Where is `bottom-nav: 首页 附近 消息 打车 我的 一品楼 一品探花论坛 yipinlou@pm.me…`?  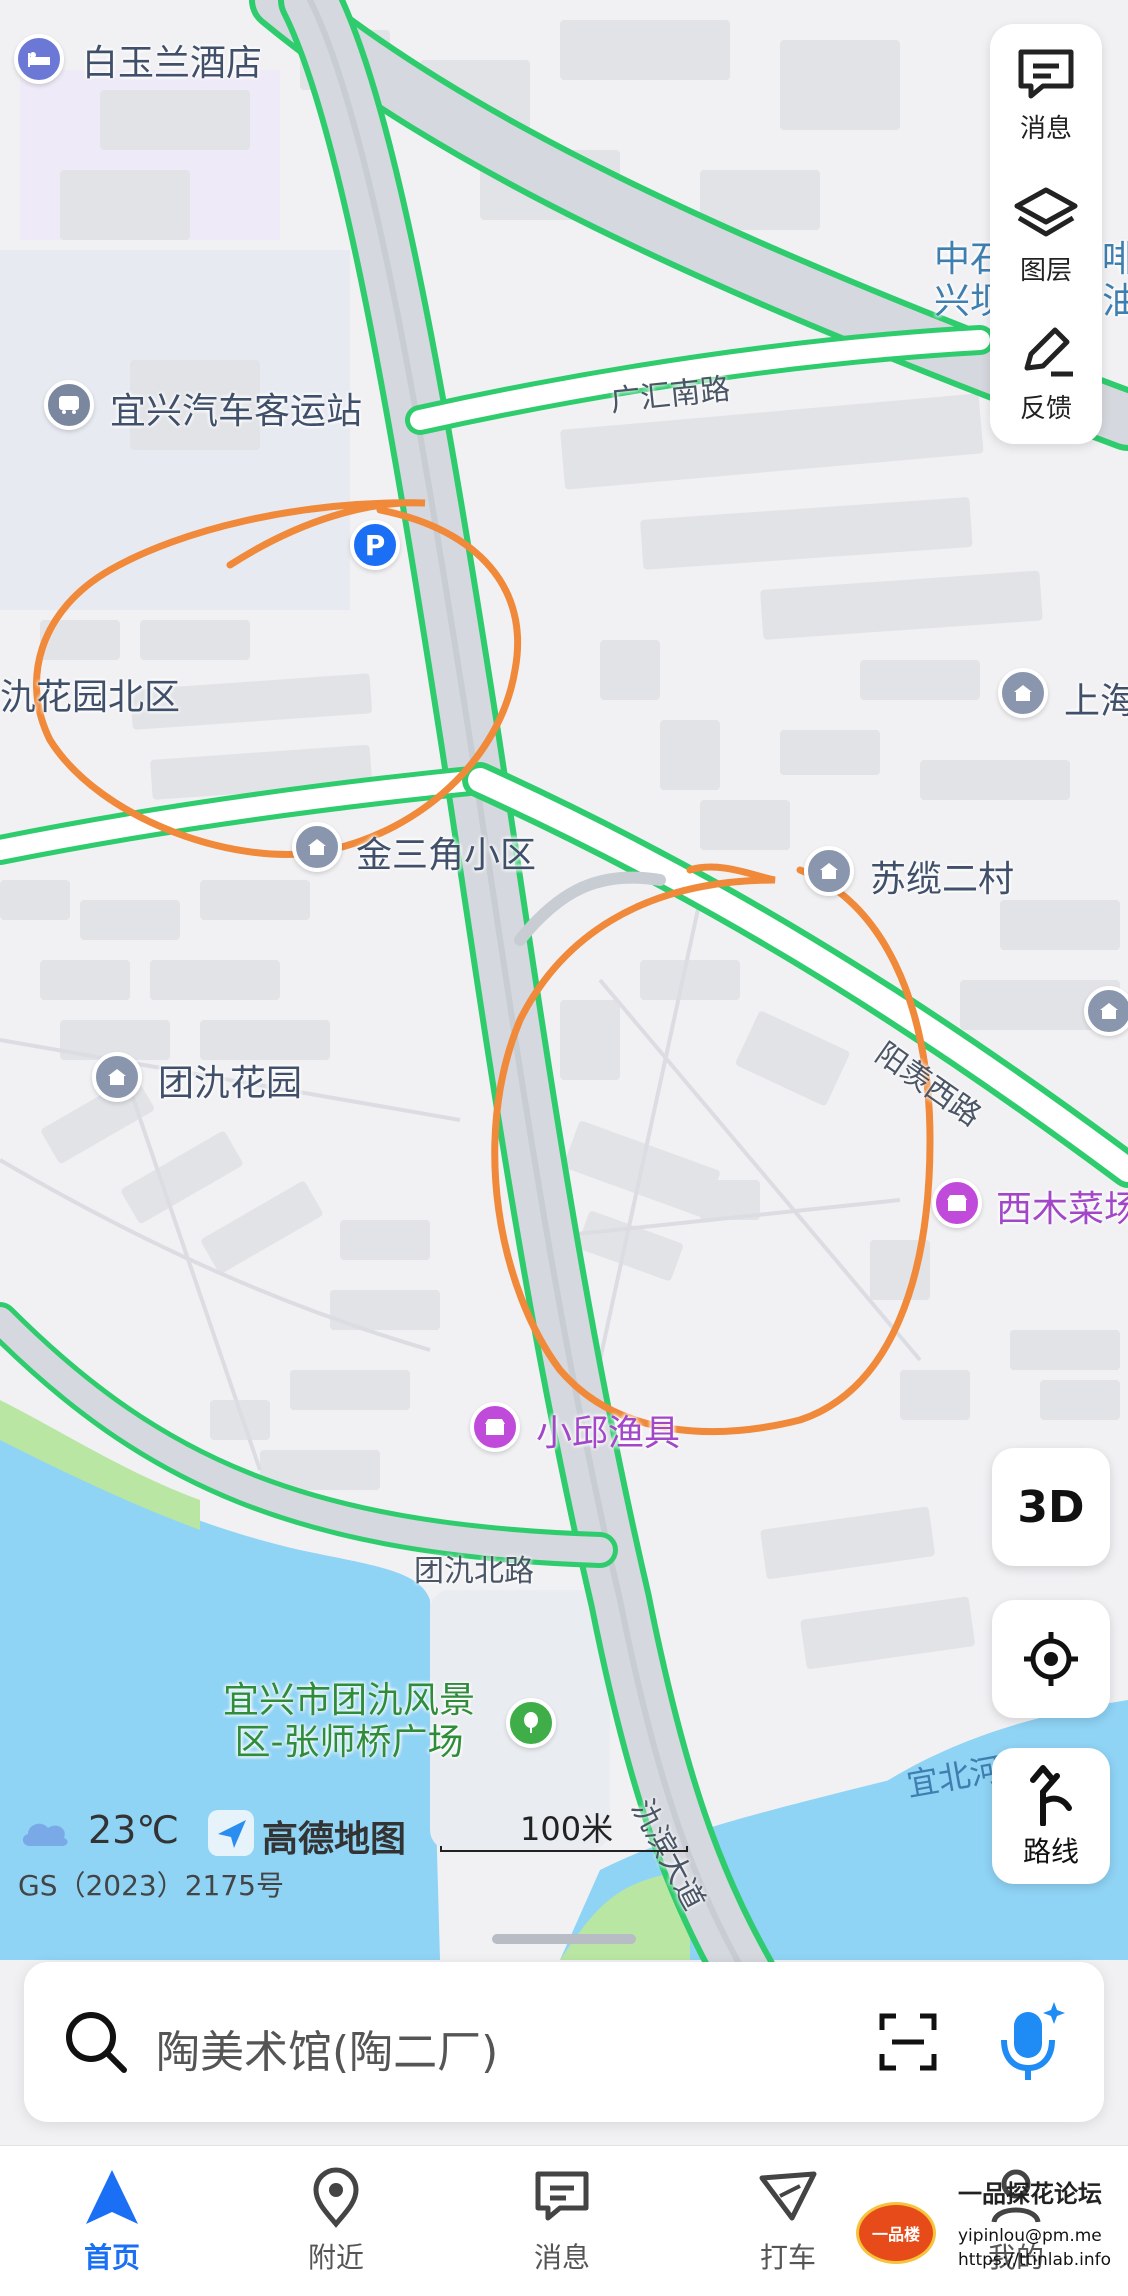
bottom-nav: 首页 附近 消息 打车 我的 一品楼 一品探花论坛 yipinlou@pm.me… is located at coordinates (564, 2220).